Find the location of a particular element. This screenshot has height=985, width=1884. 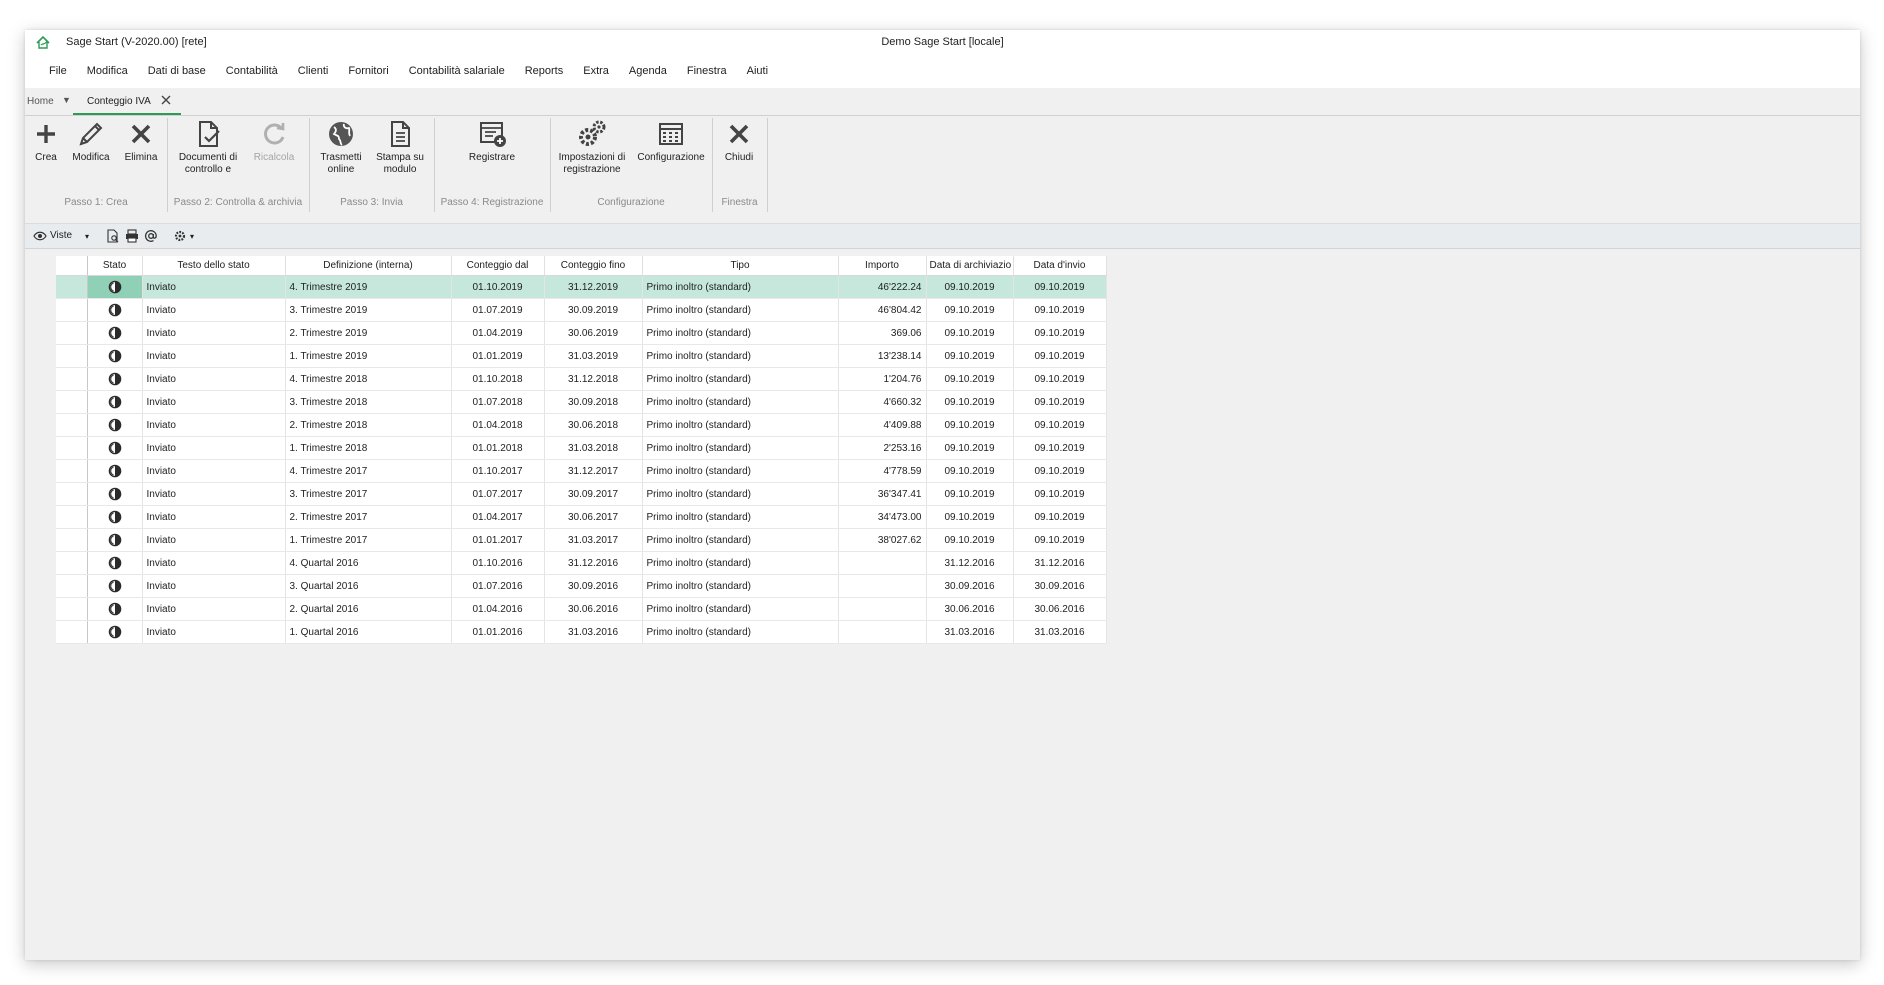

column-header-testo-dello-stato: Testo dello stato is located at coordinates (214, 266).